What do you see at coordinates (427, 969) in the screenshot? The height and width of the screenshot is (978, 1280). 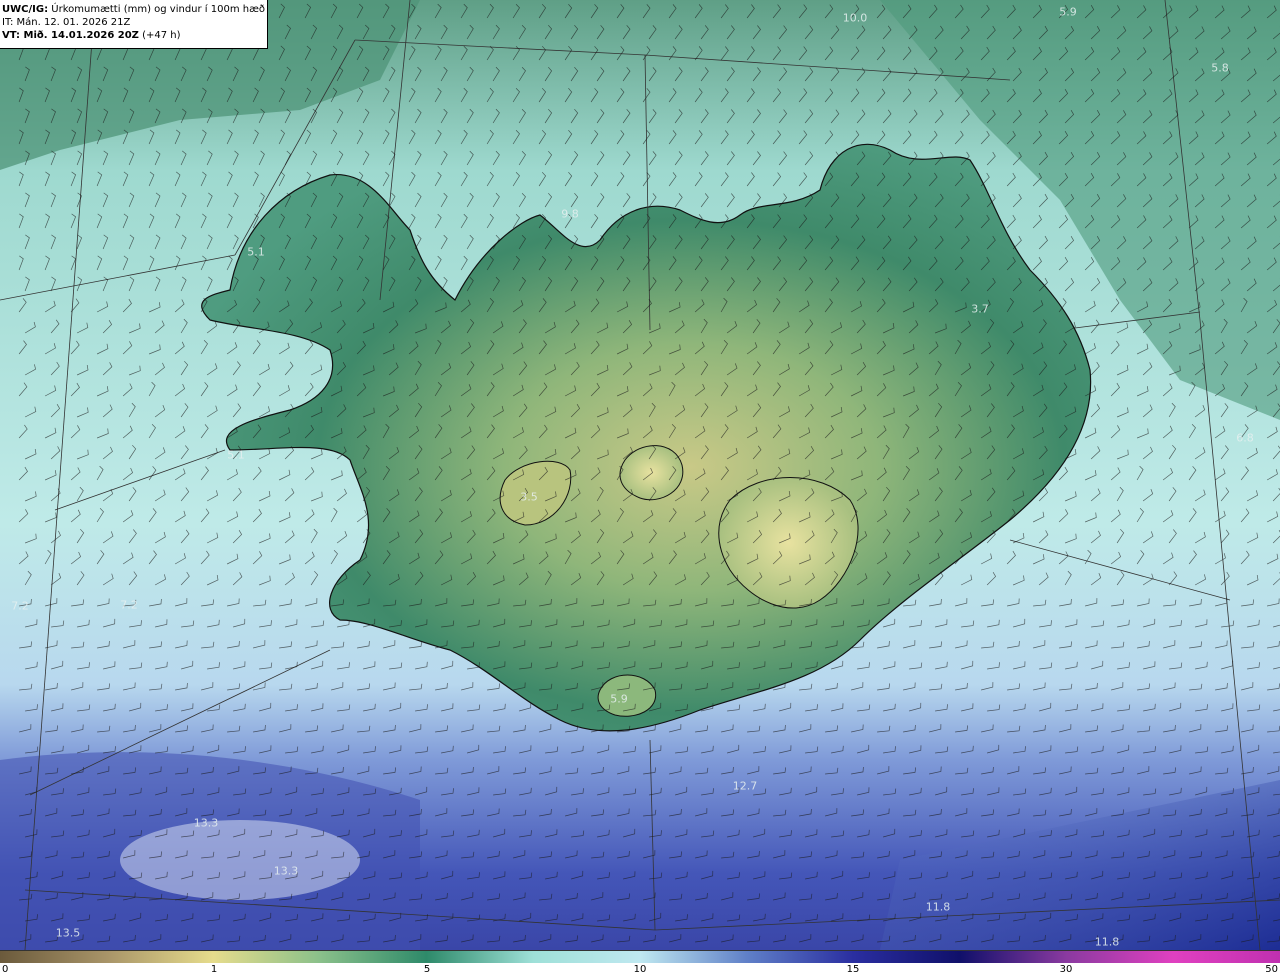 I see `colorbar-tick: 5` at bounding box center [427, 969].